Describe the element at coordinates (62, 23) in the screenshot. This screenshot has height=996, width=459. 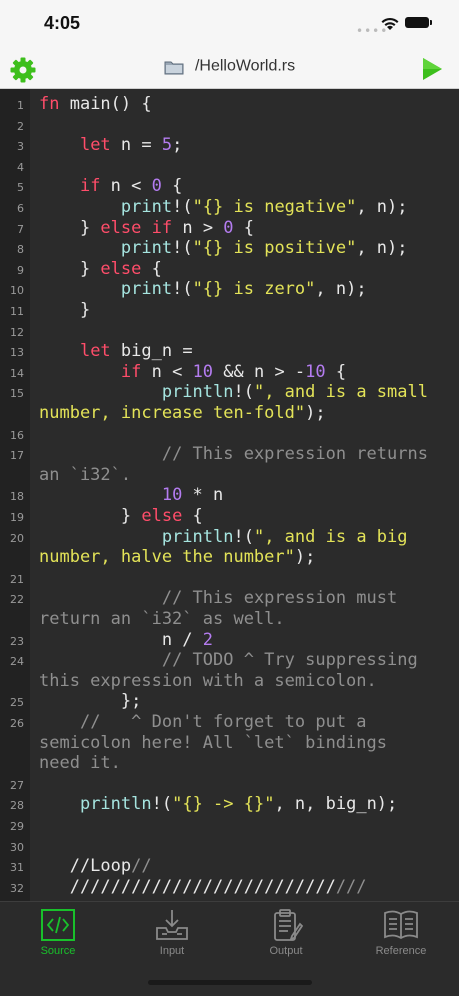
I see `status-time: 4:05` at that location.